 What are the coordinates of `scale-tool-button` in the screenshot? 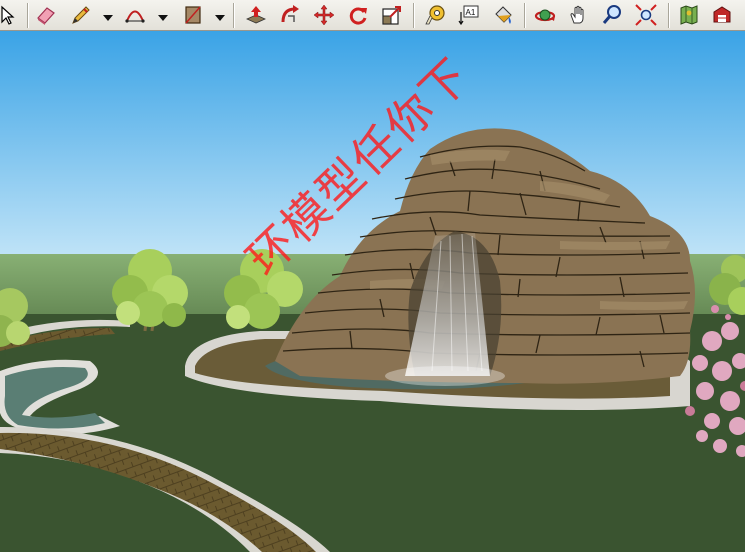 It's located at (392, 15).